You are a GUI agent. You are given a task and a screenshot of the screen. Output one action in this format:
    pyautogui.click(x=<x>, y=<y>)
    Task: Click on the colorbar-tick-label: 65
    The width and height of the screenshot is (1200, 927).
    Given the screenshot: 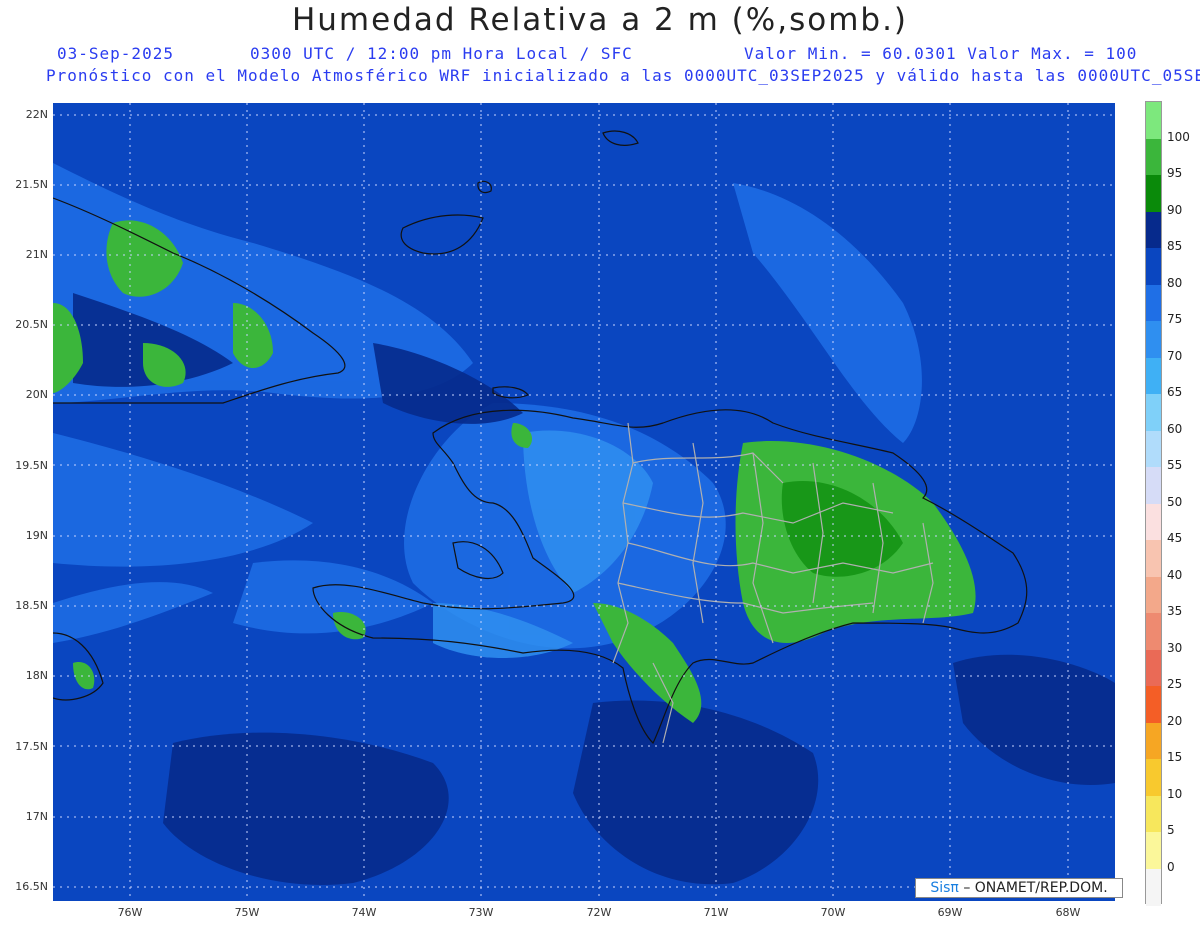 What is the action you would take?
    pyautogui.click(x=1175, y=392)
    